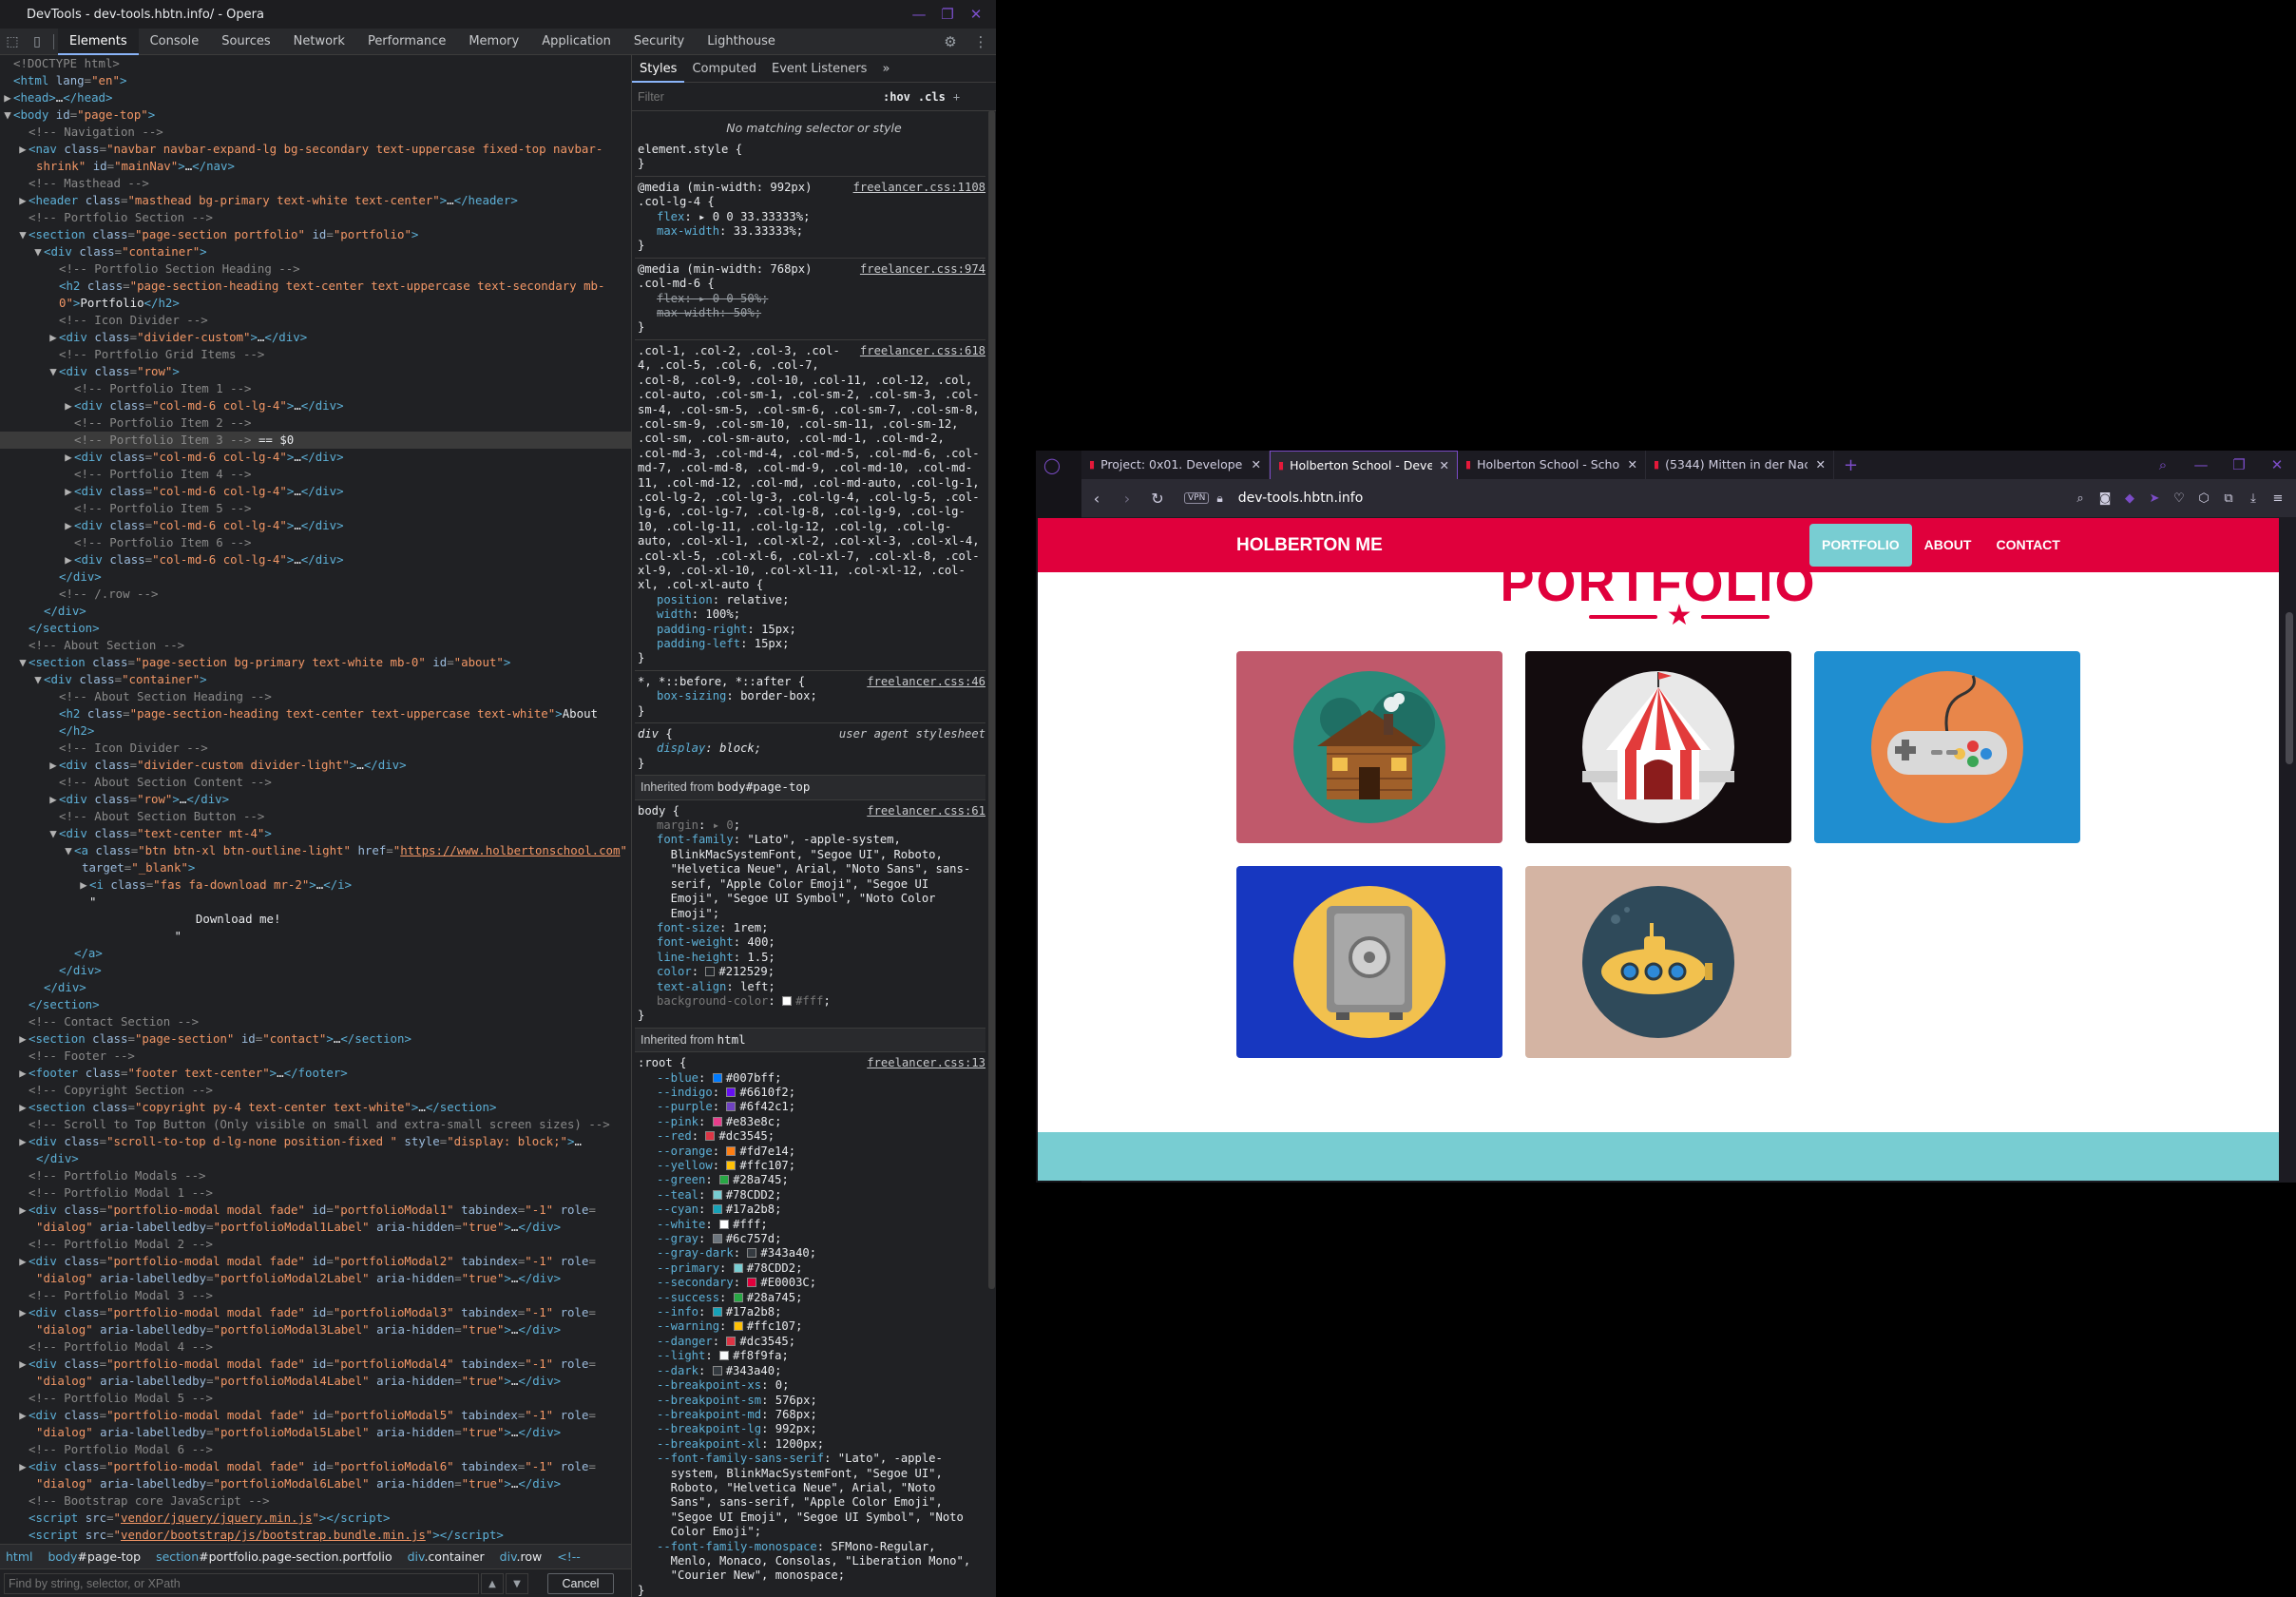 This screenshot has width=2296, height=1597. What do you see at coordinates (315, 748) in the screenshot?
I see `tree-node: <!-- Icon Divider -->` at bounding box center [315, 748].